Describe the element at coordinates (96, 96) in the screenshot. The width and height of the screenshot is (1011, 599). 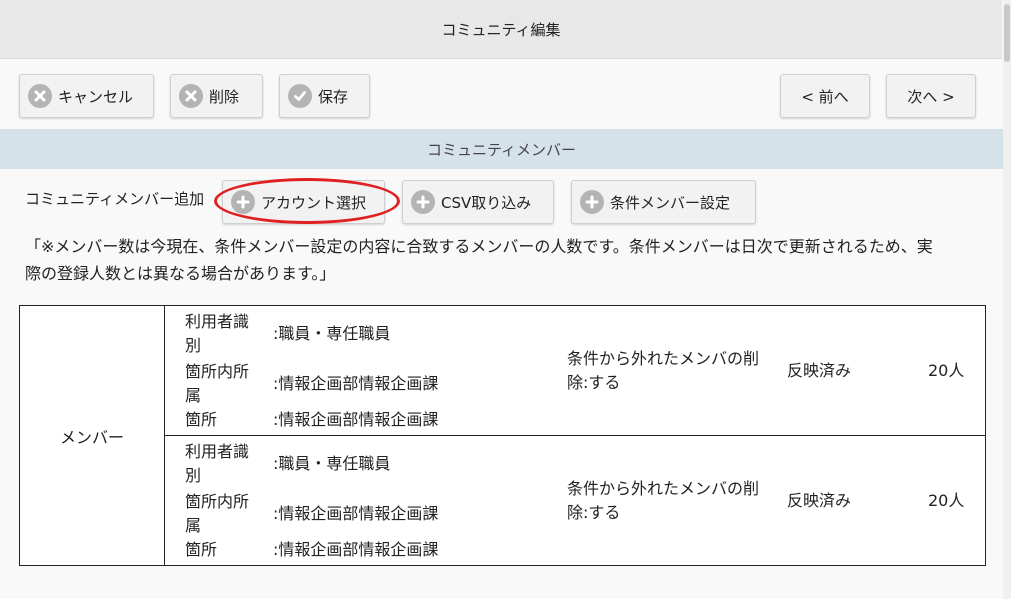
I see `cancel-label: キャンセル` at that location.